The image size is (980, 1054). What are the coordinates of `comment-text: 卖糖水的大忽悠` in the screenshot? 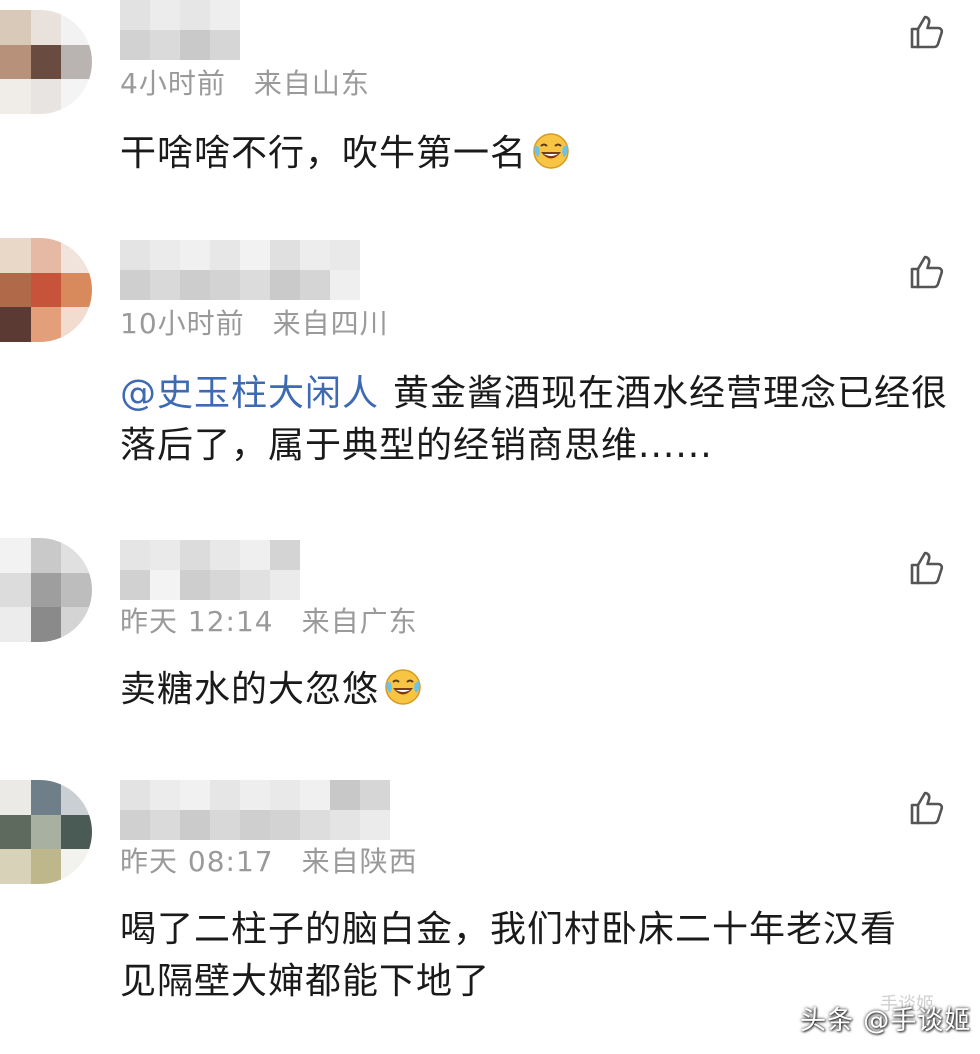 It's located at (535, 690).